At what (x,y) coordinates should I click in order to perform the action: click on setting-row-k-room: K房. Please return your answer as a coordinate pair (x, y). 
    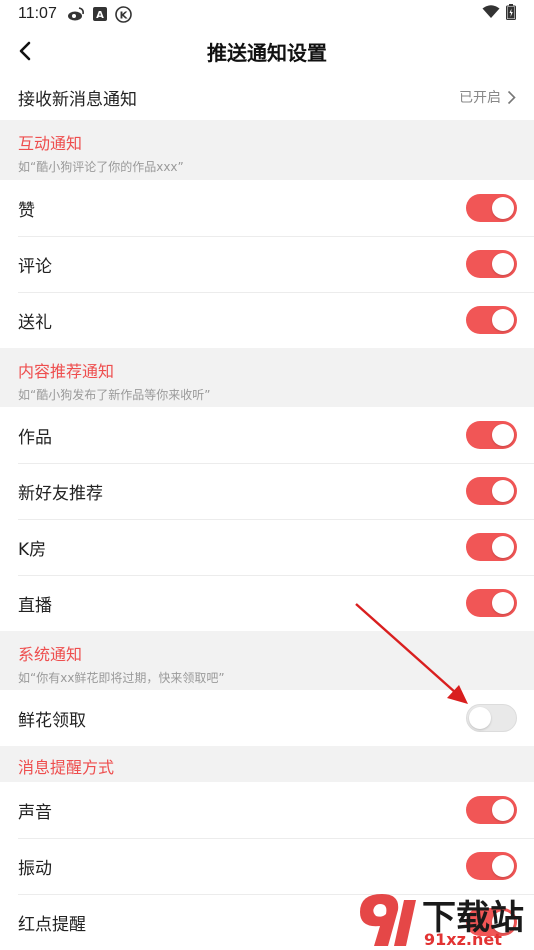
    Looking at the image, I should click on (267, 547).